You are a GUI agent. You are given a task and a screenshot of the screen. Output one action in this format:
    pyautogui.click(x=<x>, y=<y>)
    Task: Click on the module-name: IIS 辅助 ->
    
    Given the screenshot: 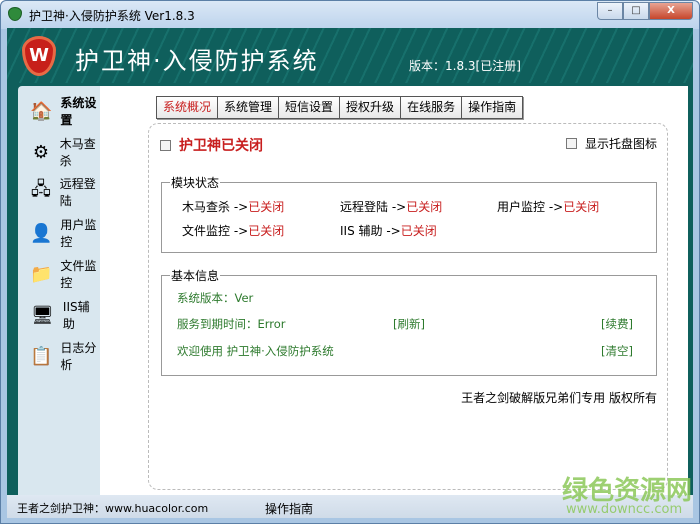 What is the action you would take?
    pyautogui.click(x=370, y=231)
    